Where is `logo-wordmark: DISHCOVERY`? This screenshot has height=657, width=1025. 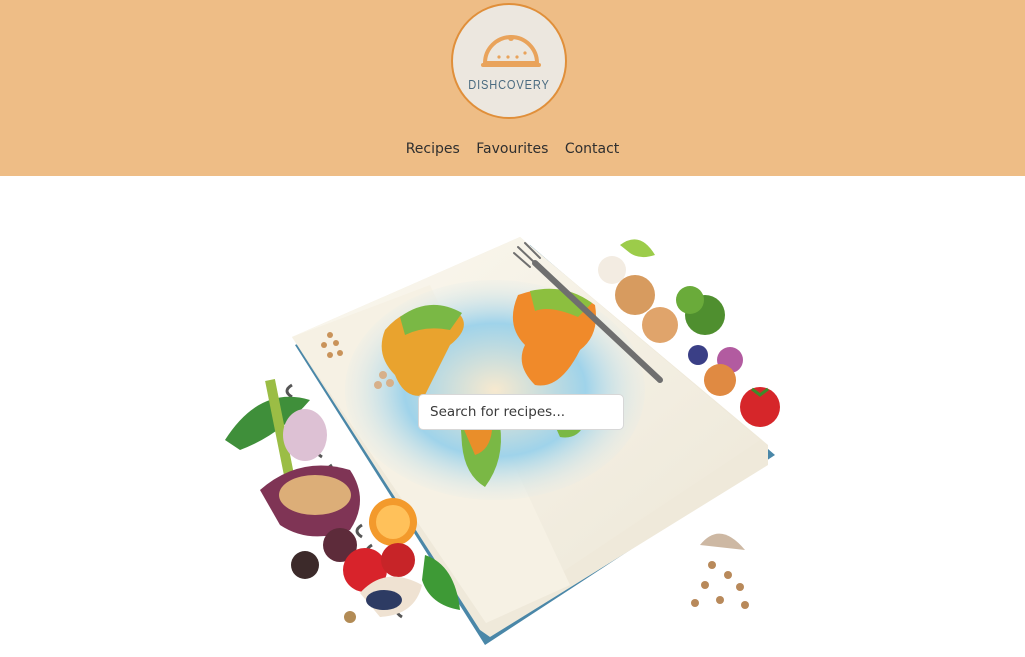 logo-wordmark: DISHCOVERY is located at coordinates (509, 84).